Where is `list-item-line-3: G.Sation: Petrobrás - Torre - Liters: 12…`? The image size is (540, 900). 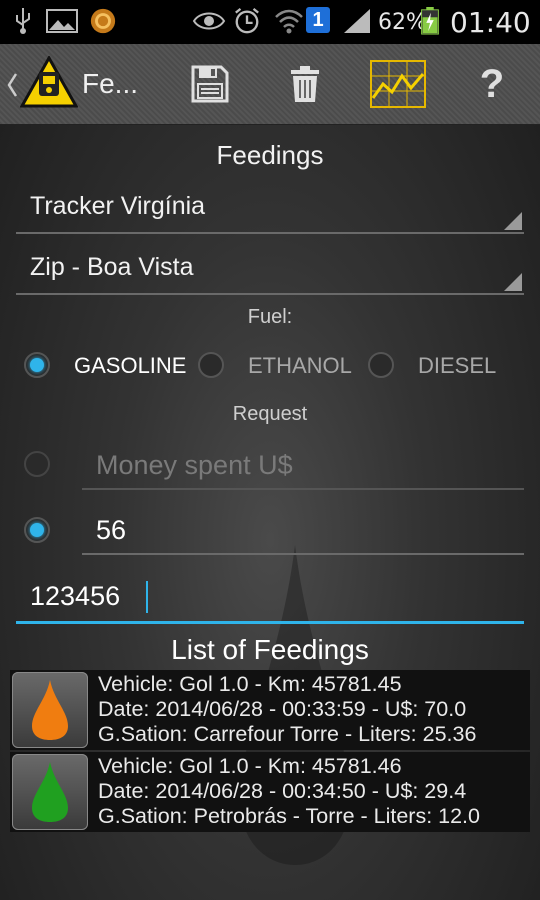 list-item-line-3: G.Sation: Petrobrás - Torre - Liters: 12… is located at coordinates (289, 816).